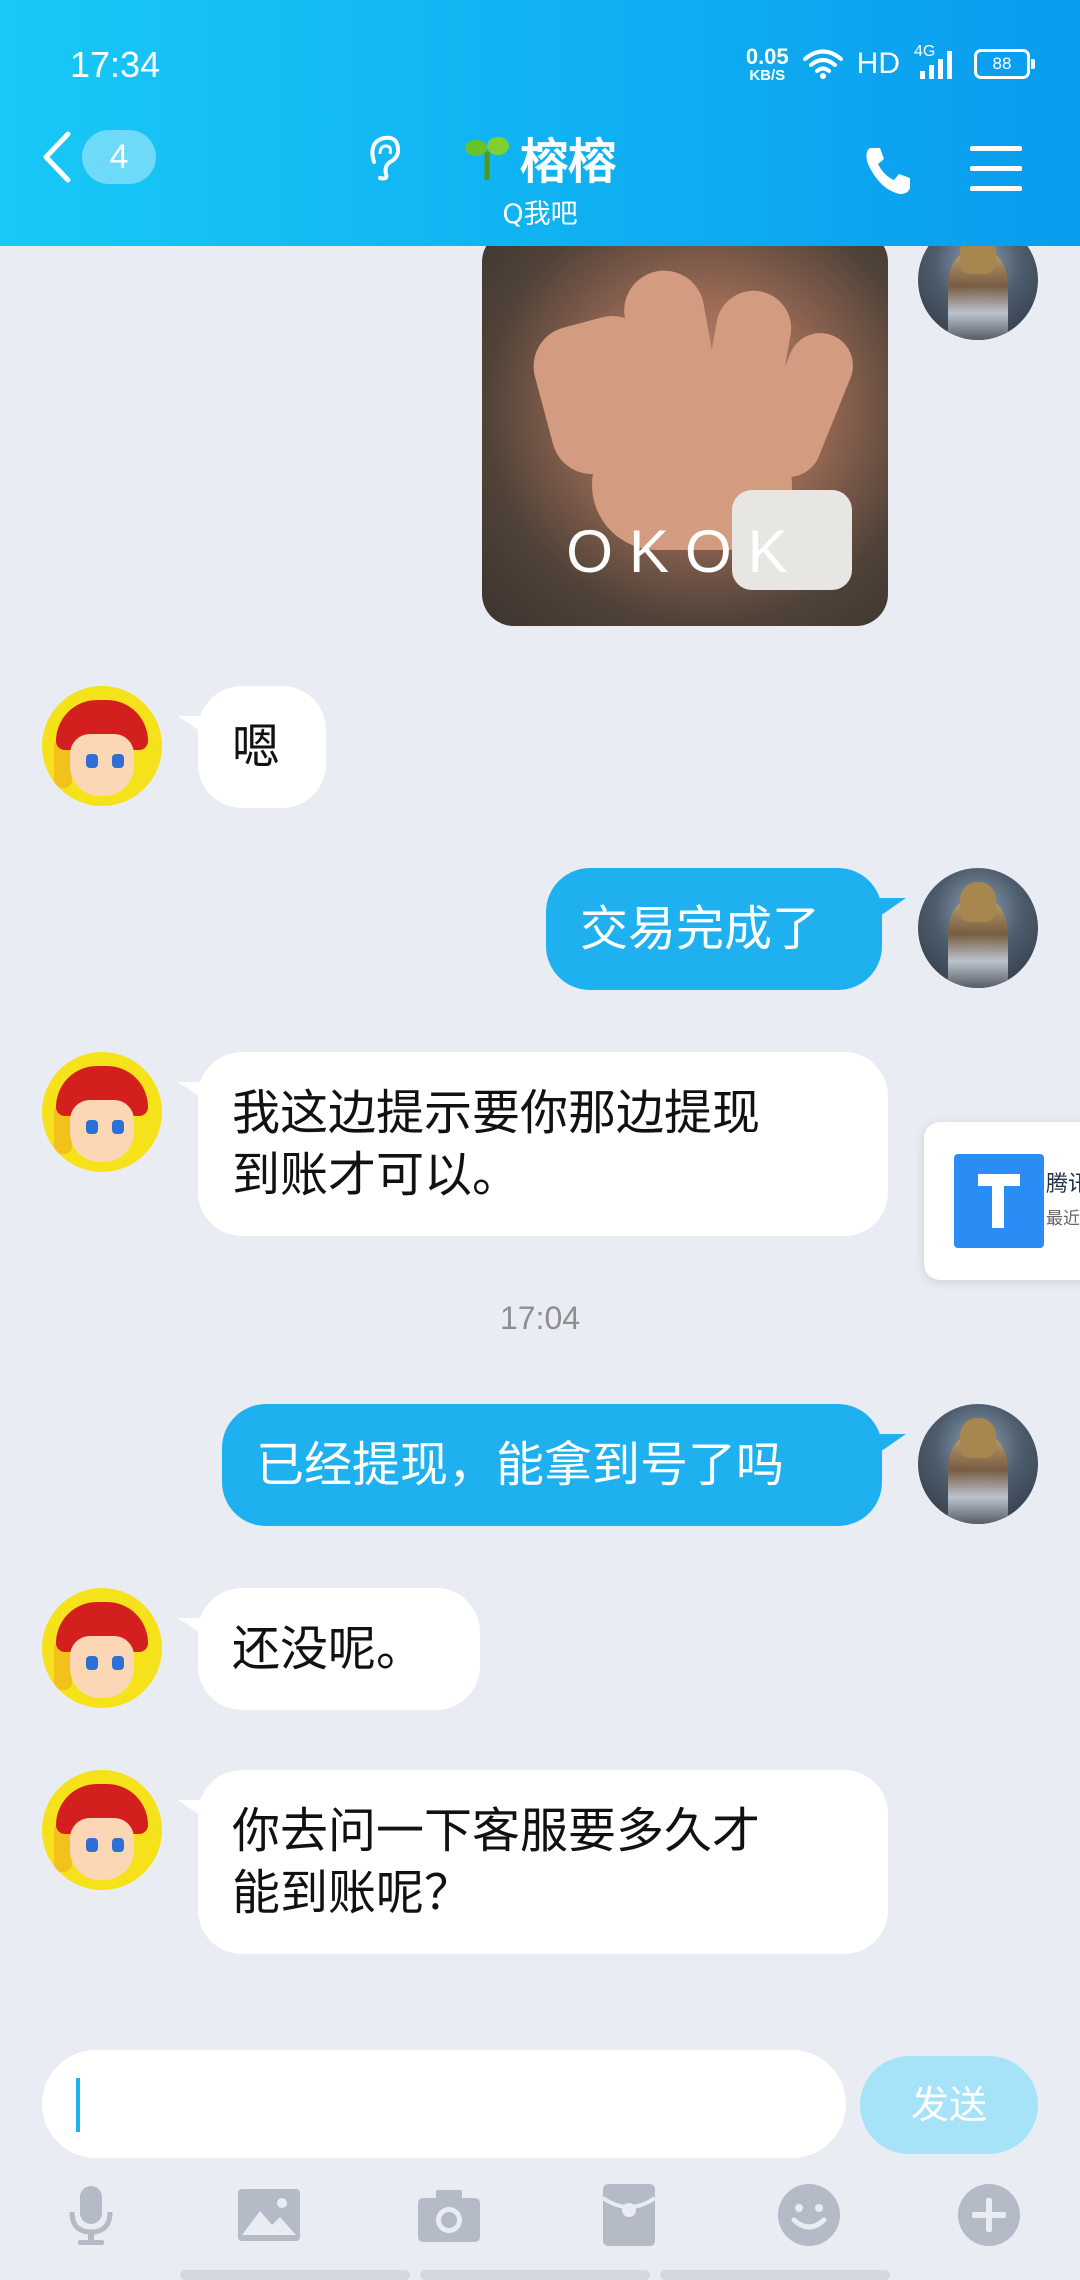 This screenshot has height=2280, width=1080. I want to click on more-button, so click(989, 2215).